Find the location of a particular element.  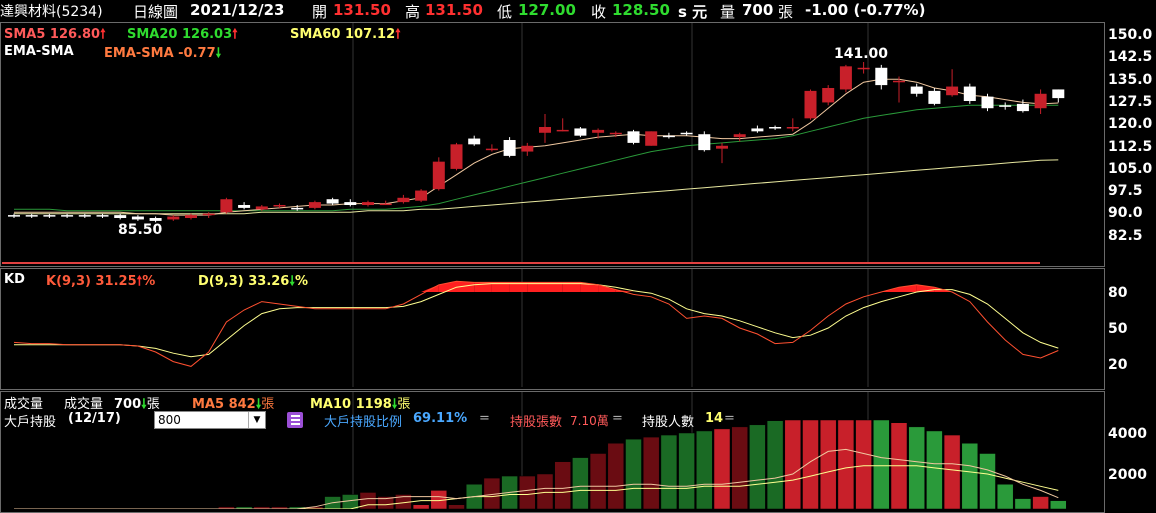

kd-title: KD is located at coordinates (14, 279).